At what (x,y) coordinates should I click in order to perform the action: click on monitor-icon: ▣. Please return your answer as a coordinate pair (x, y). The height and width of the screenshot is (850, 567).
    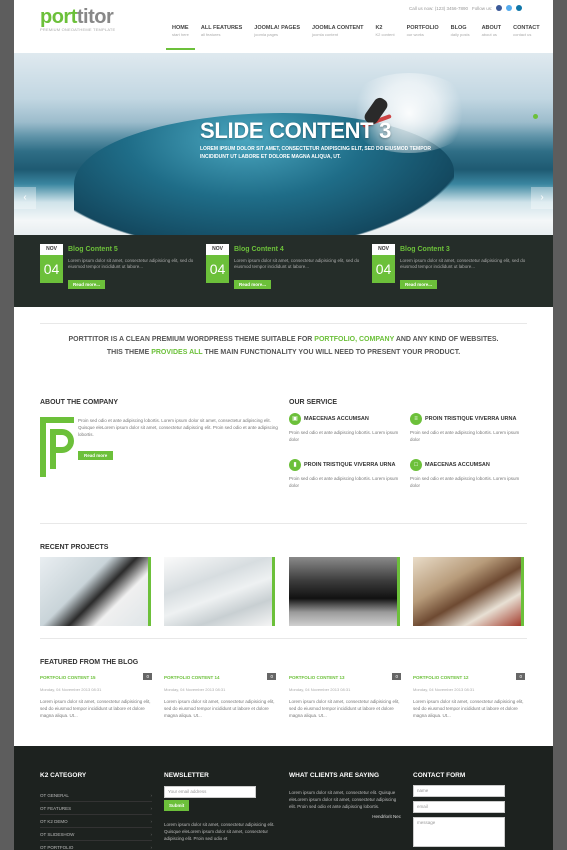
    Looking at the image, I should click on (295, 419).